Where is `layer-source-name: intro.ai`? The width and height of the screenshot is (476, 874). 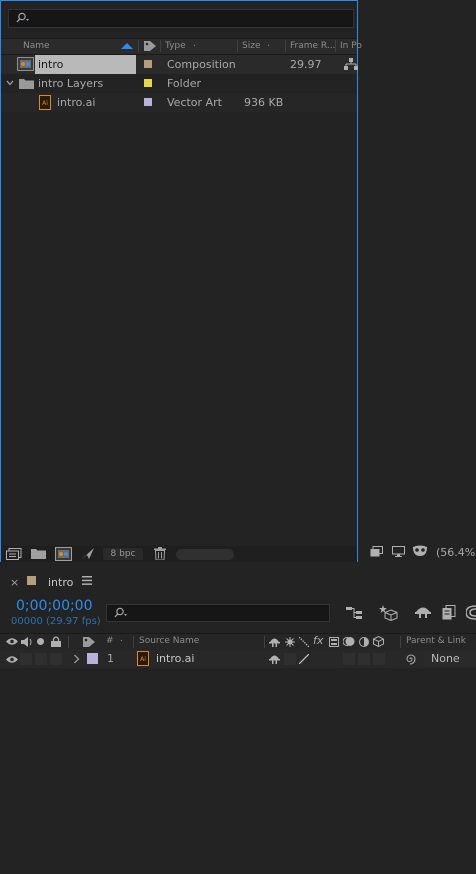
layer-source-name: intro.ai is located at coordinates (175, 658).